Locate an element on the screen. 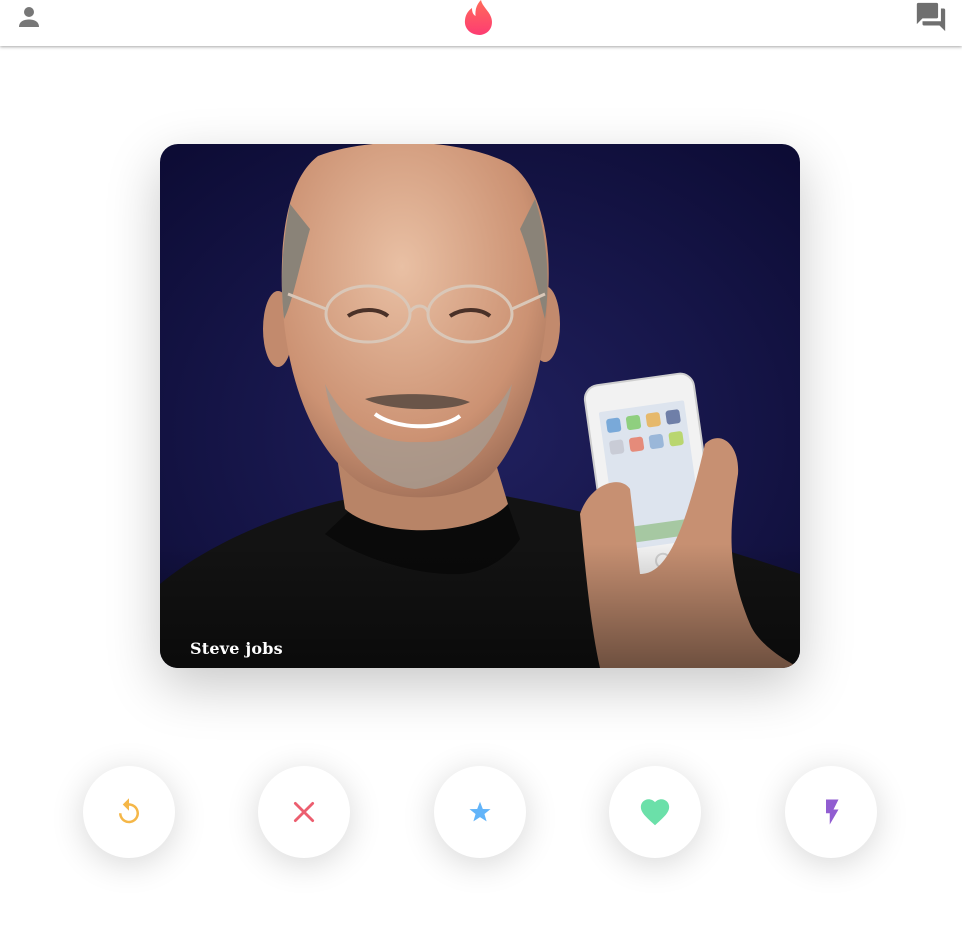  star-icon is located at coordinates (480, 811).